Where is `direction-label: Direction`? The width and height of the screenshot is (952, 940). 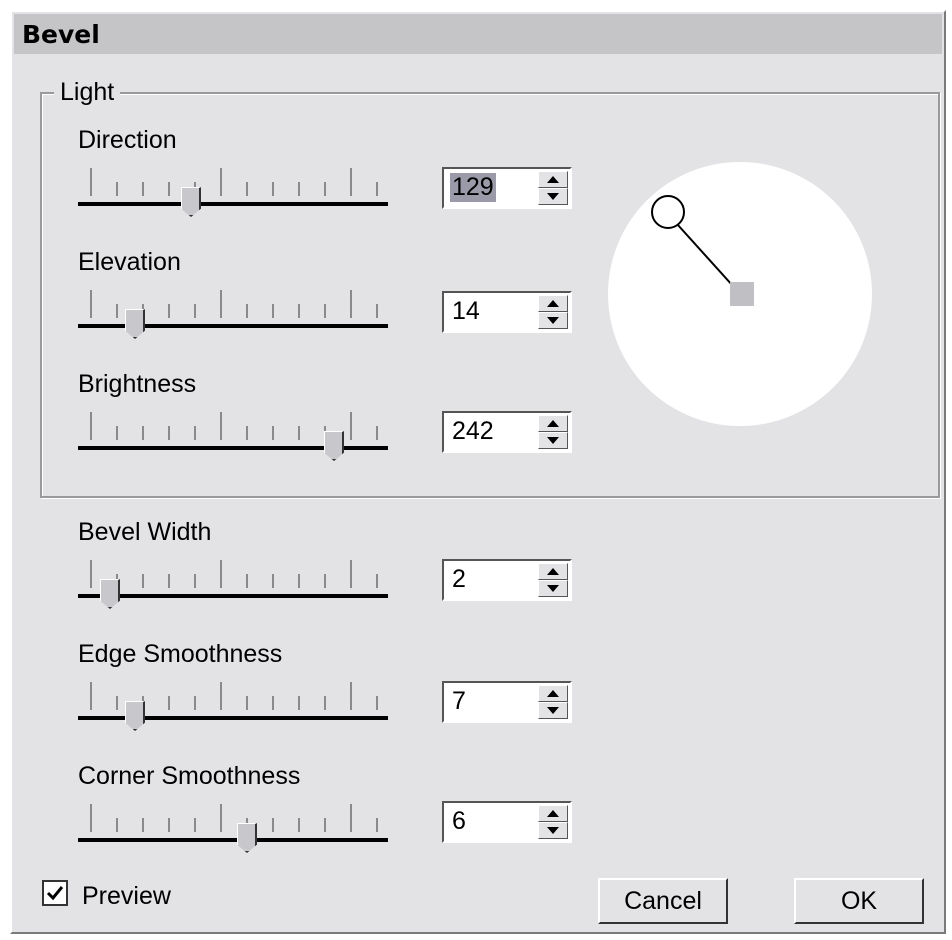 direction-label: Direction is located at coordinates (127, 140).